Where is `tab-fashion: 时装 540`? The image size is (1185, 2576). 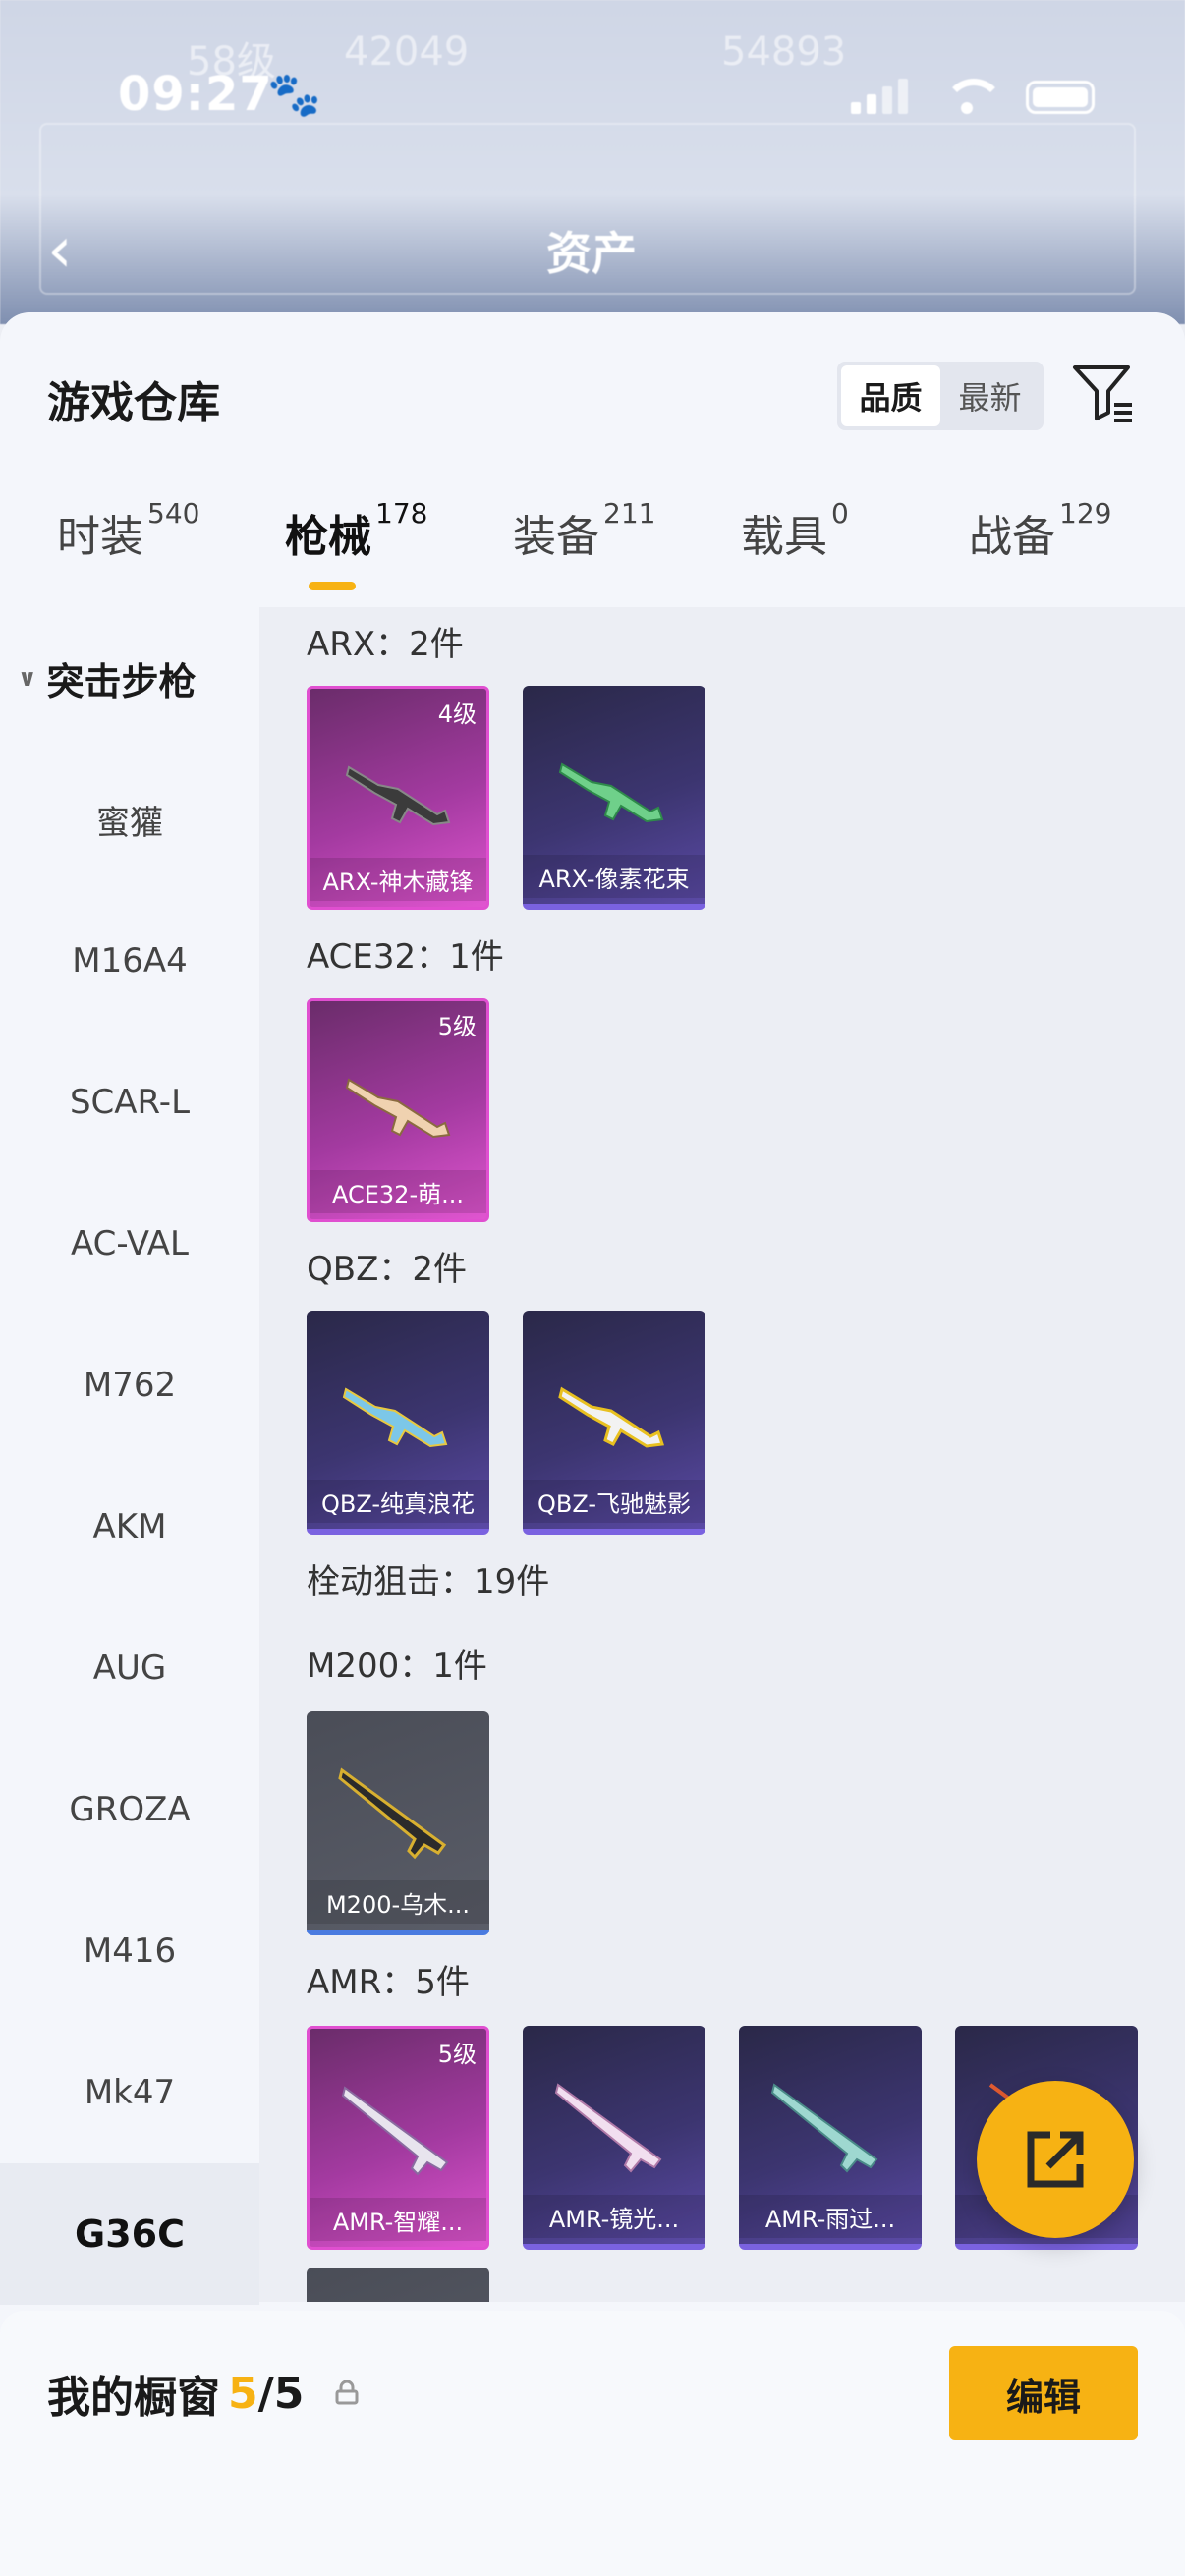 tab-fashion: 时装 540 is located at coordinates (128, 530).